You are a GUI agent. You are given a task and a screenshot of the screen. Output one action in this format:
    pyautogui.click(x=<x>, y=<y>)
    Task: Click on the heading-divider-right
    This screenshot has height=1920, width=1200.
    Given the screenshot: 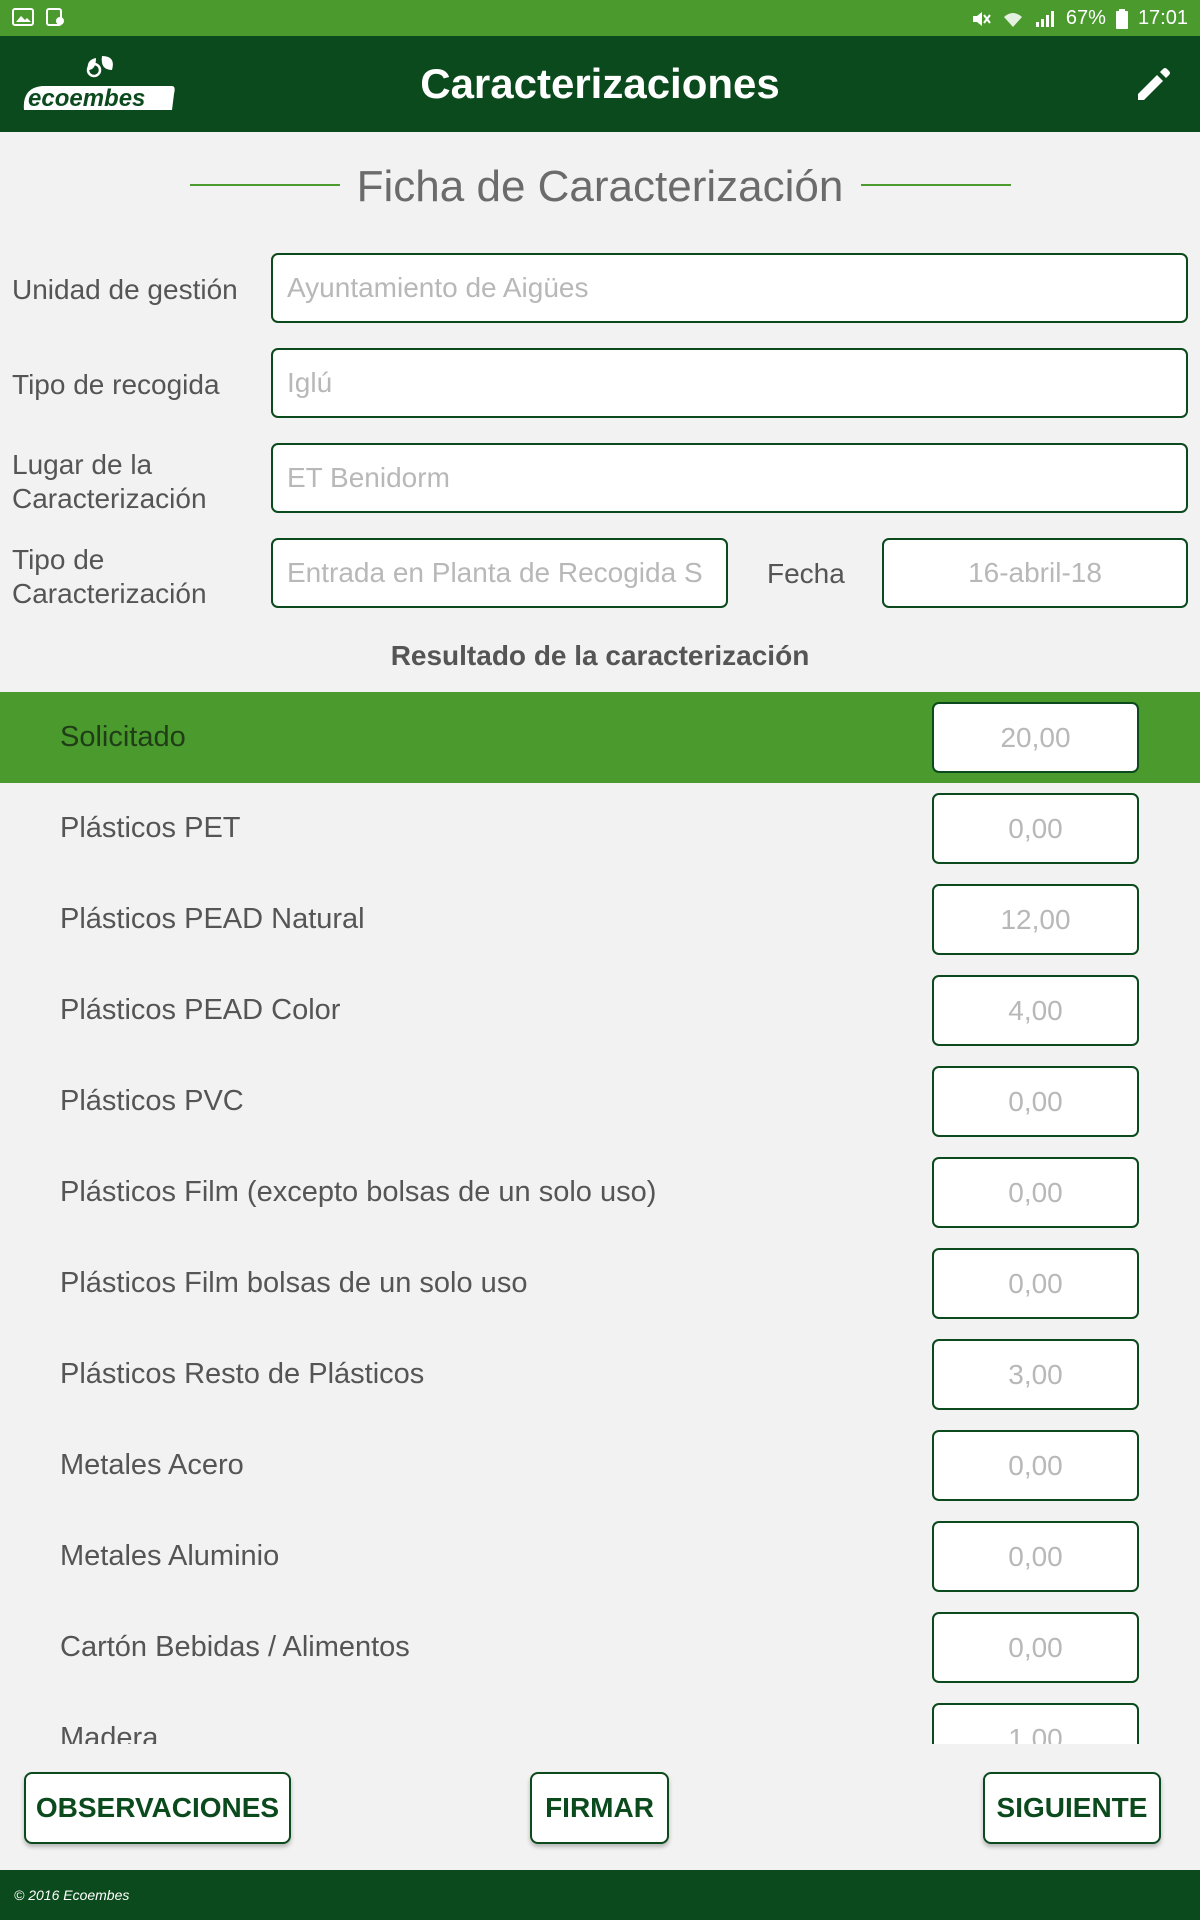 What is the action you would take?
    pyautogui.click(x=936, y=185)
    